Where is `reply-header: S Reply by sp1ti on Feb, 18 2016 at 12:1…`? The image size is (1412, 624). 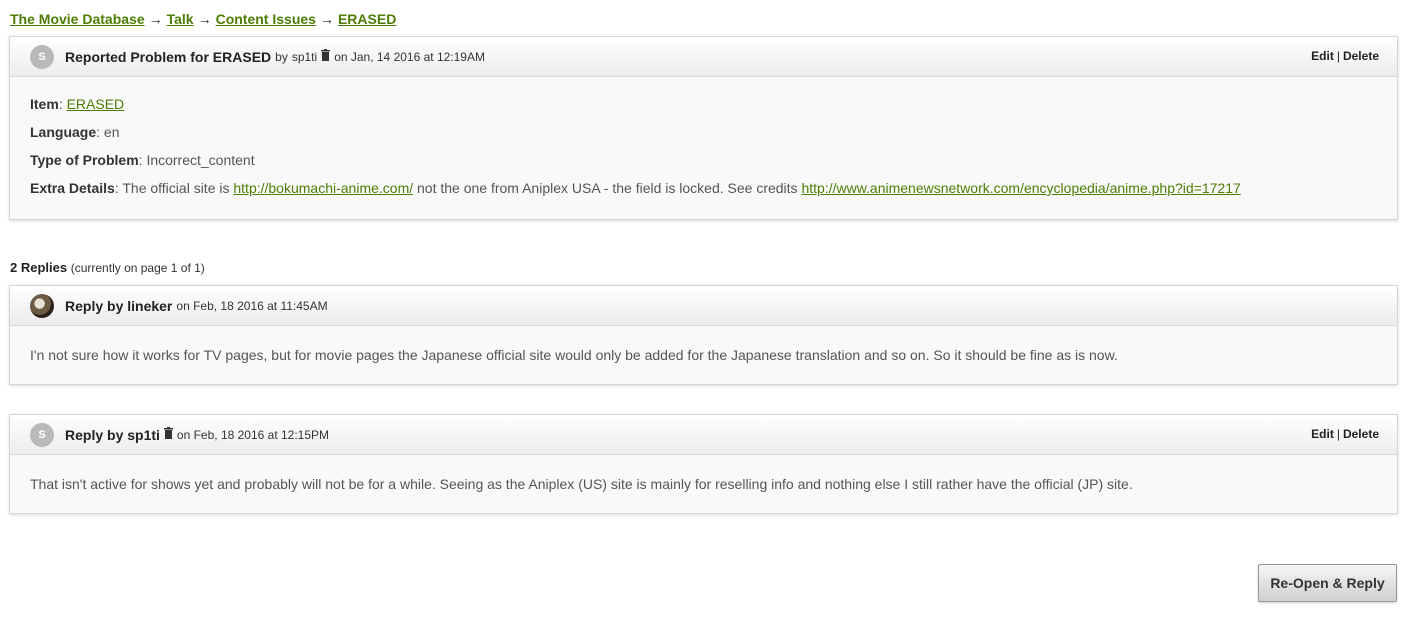
reply-header: S Reply by sp1ti on Feb, 18 2016 at 12:1… is located at coordinates (703, 435).